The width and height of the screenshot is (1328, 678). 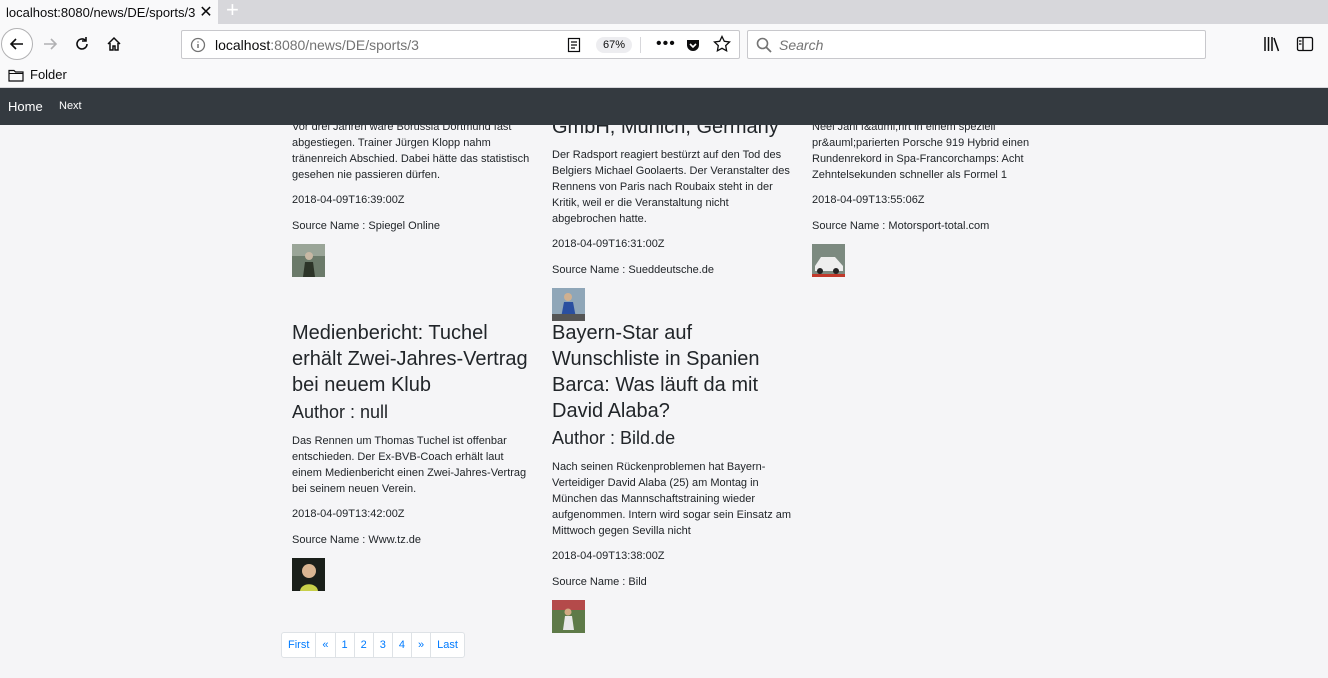 What do you see at coordinates (243, 45) in the screenshot?
I see `url-host: localhost` at bounding box center [243, 45].